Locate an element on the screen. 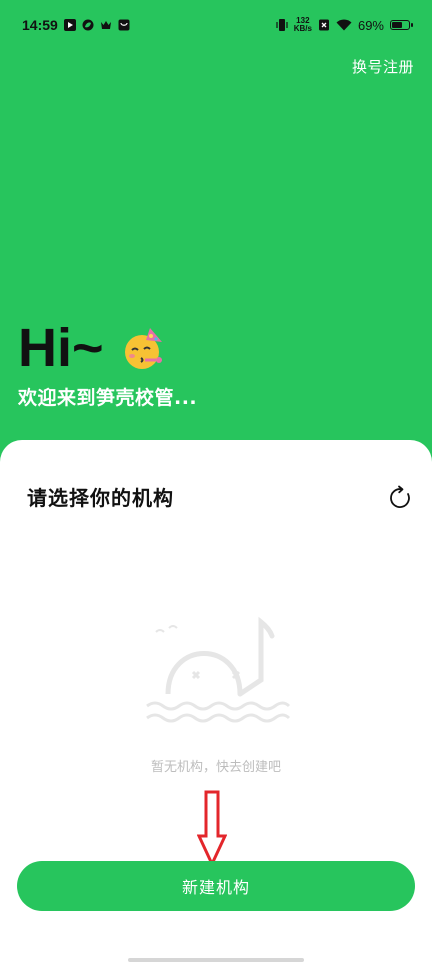  leaf-app-icon is located at coordinates (88, 25).